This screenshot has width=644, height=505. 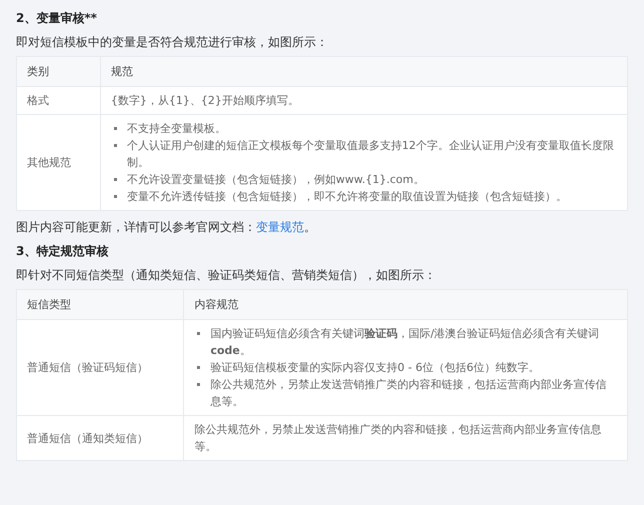 I want to click on column-header: 短信类型, so click(x=100, y=305).